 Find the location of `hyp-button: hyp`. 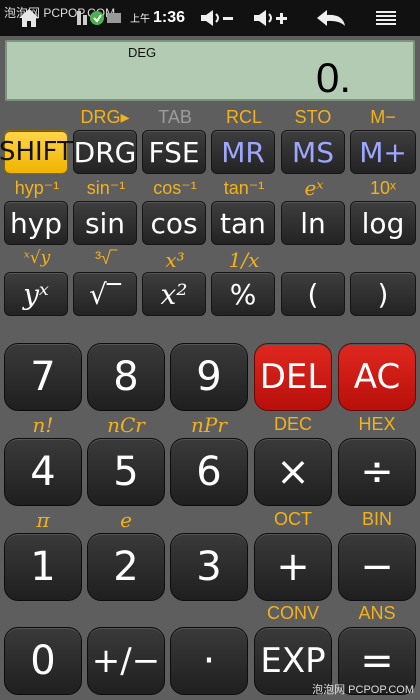

hyp-button: hyp is located at coordinates (36, 223).